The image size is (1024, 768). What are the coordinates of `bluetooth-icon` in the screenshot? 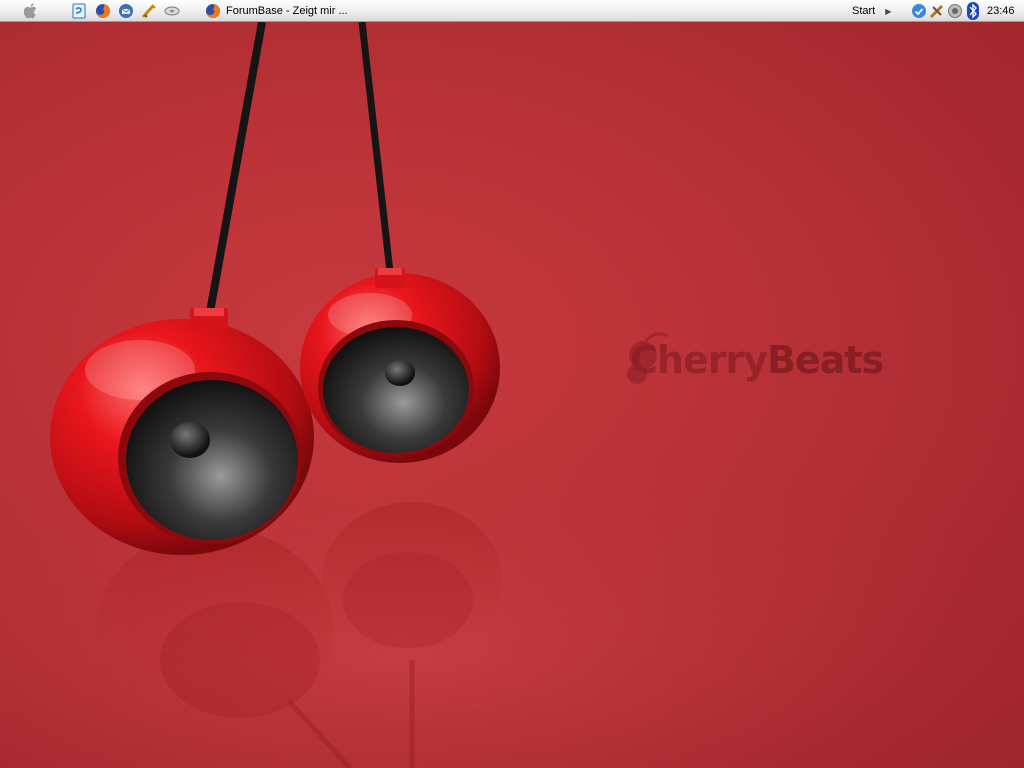 It's located at (973, 11).